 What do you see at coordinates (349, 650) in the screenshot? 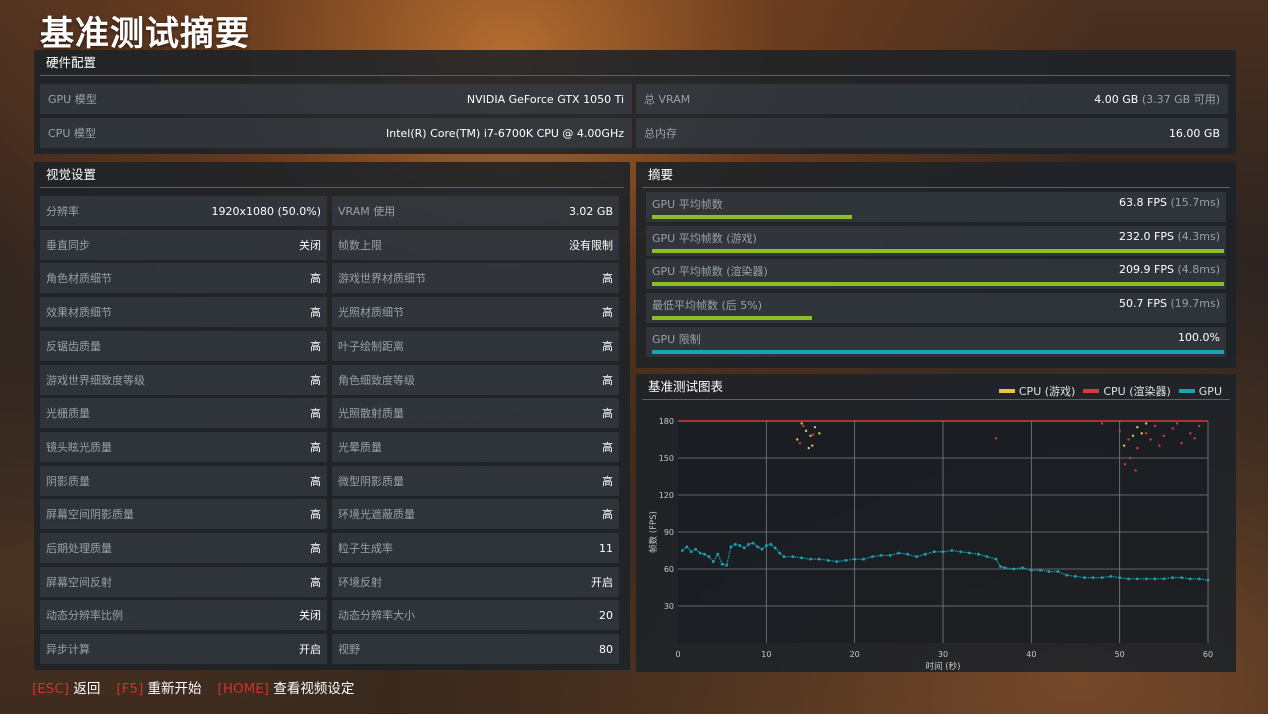
I see `setting-label: 视野` at bounding box center [349, 650].